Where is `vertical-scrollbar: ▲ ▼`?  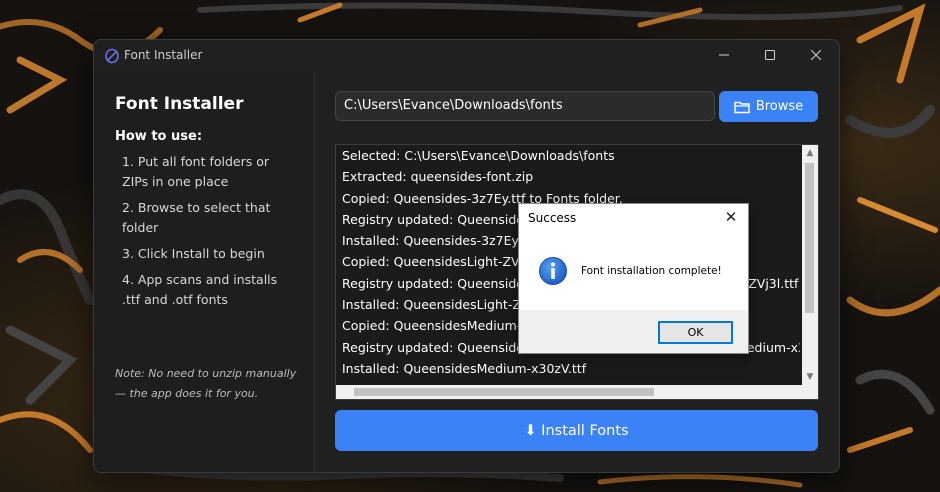 vertical-scrollbar: ▲ ▼ is located at coordinates (810, 265).